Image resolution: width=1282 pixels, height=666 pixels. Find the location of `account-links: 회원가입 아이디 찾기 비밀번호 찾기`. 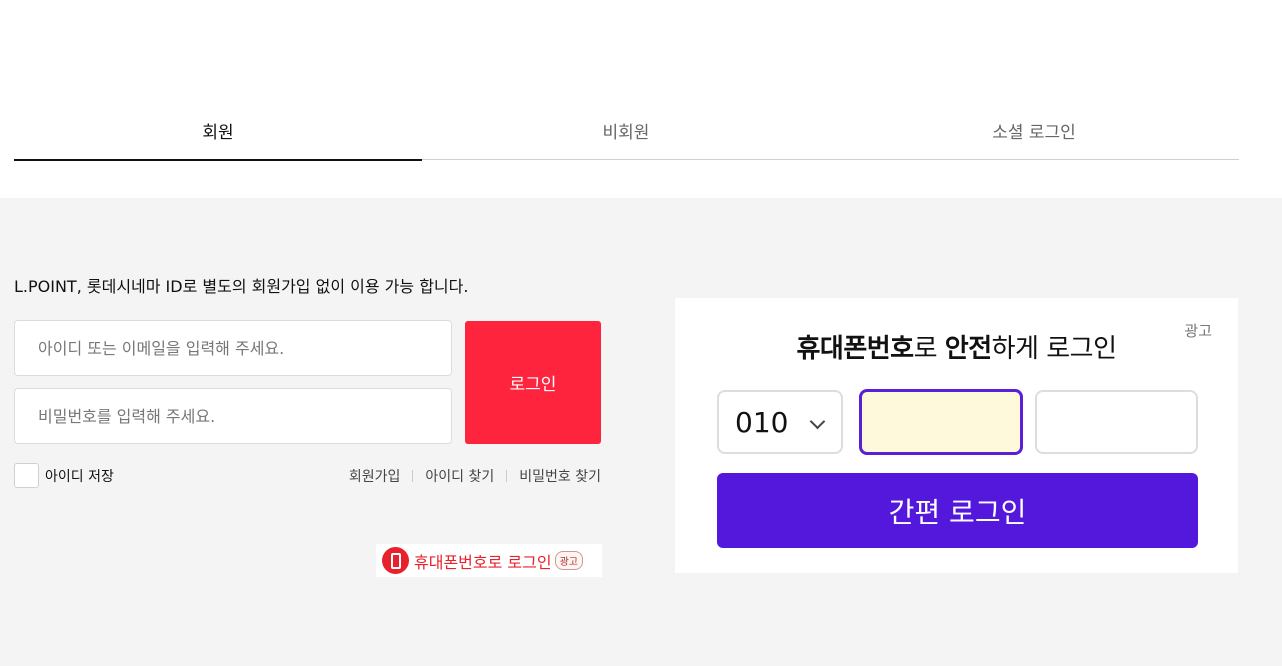

account-links: 회원가입 아이디 찾기 비밀번호 찾기 is located at coordinates (475, 476).